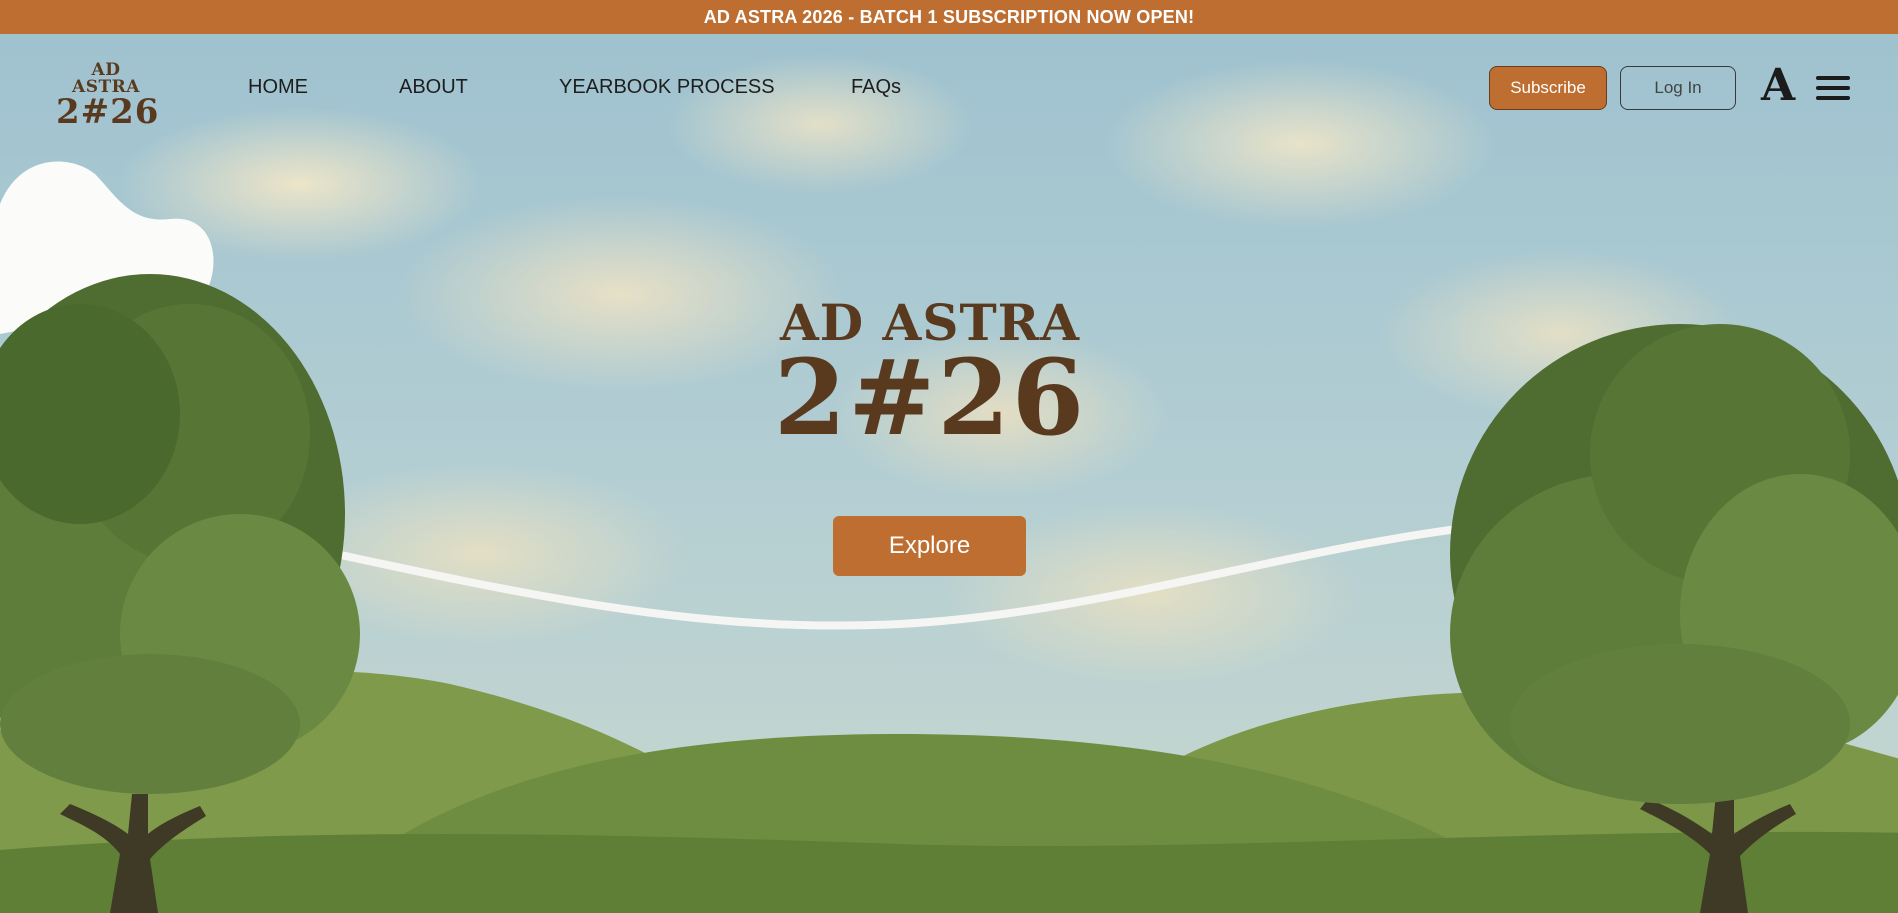 The height and width of the screenshot is (913, 1898). Describe the element at coordinates (278, 87) in the screenshot. I see `nav-home: HOME` at that location.